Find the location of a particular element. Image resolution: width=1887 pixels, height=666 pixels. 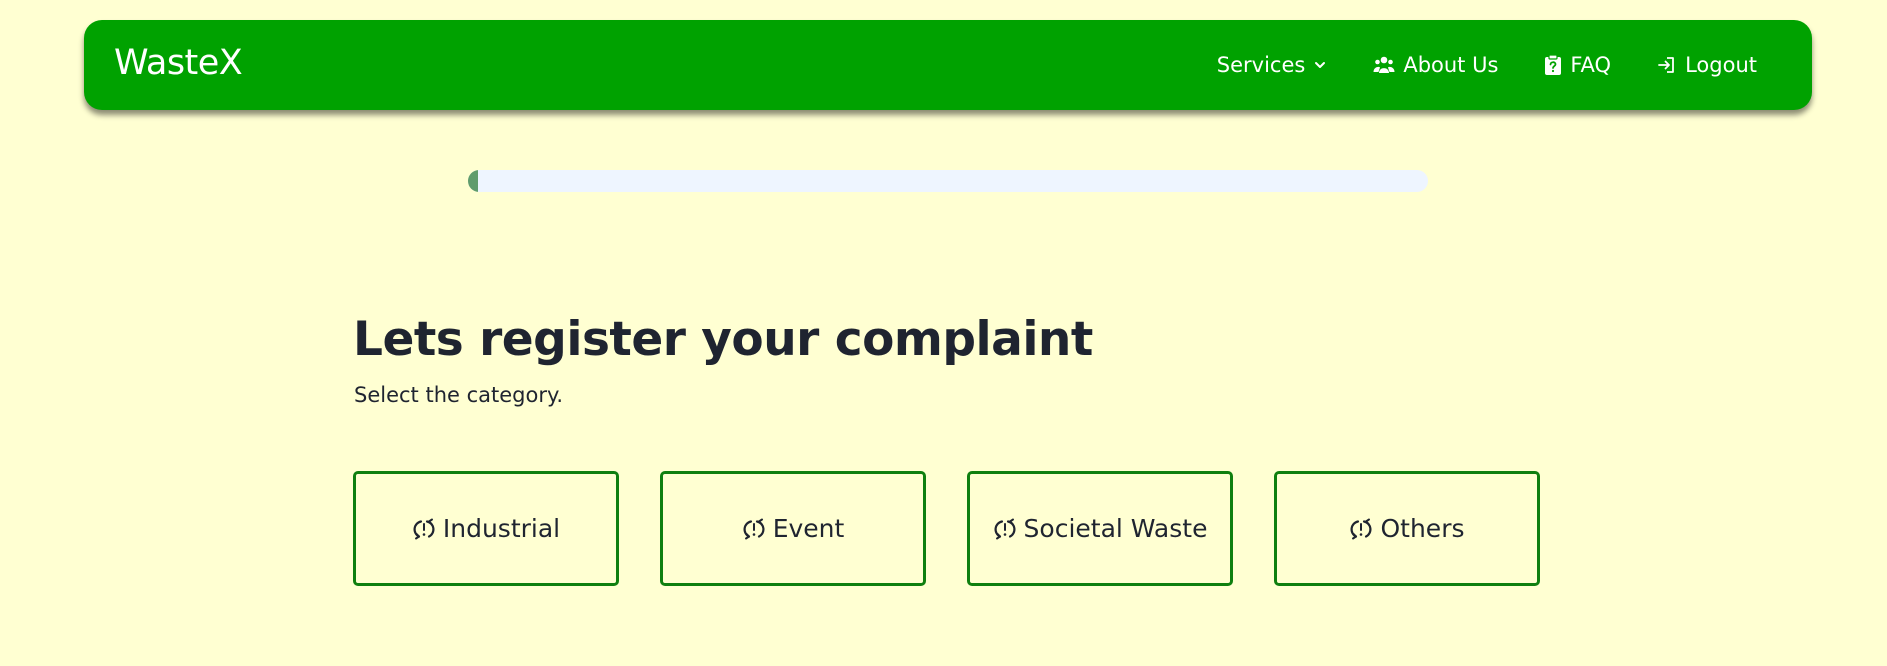

page-subtitle: Select the category. is located at coordinates (459, 395).